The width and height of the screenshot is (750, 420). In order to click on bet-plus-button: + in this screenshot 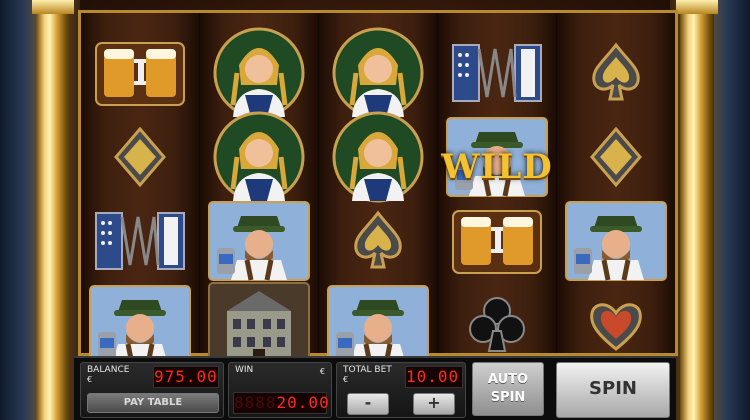, I will do `click(434, 404)`.